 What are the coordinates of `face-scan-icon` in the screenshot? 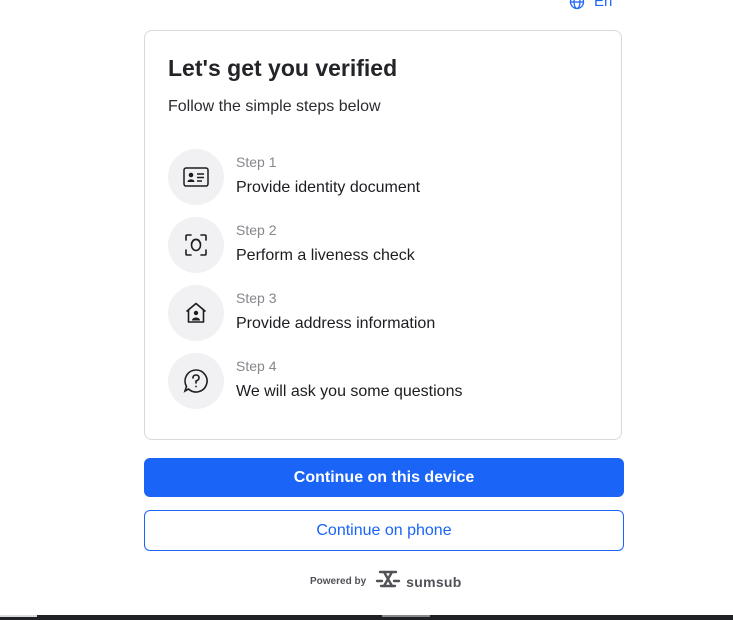 It's located at (196, 245).